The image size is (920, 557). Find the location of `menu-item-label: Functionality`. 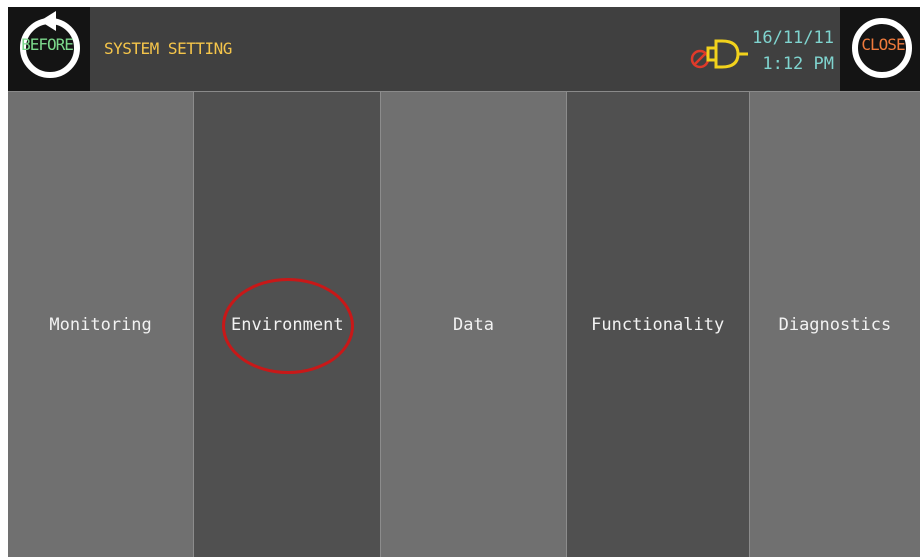

menu-item-label: Functionality is located at coordinates (658, 324).